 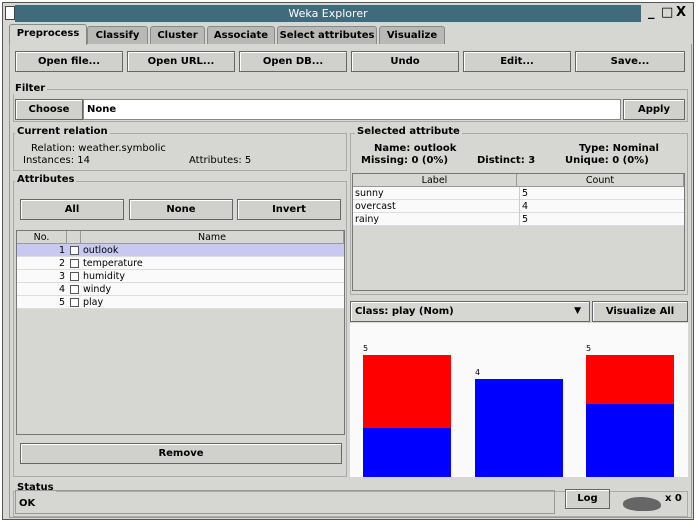 I want to click on attribute-name: humidity, so click(x=104, y=276).